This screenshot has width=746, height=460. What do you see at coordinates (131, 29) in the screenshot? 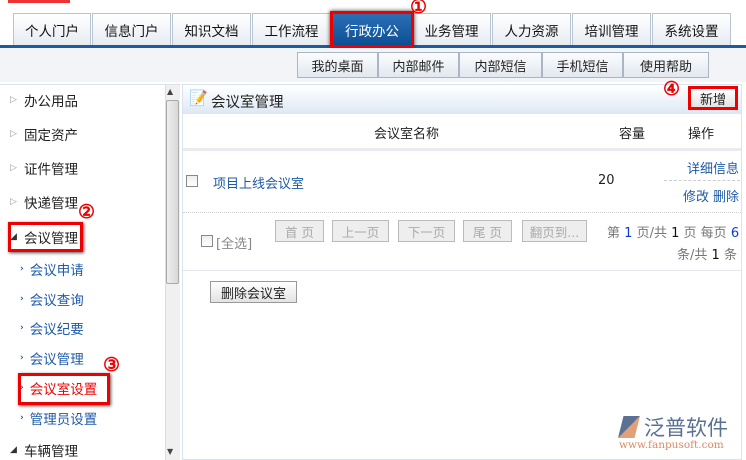
I see `tab-info-portal: 信息门户` at bounding box center [131, 29].